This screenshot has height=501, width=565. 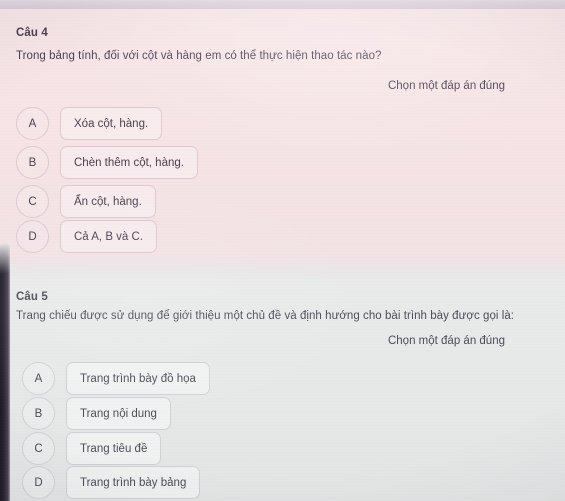 I want to click on option-label: Cả A, B và C., so click(x=109, y=236).